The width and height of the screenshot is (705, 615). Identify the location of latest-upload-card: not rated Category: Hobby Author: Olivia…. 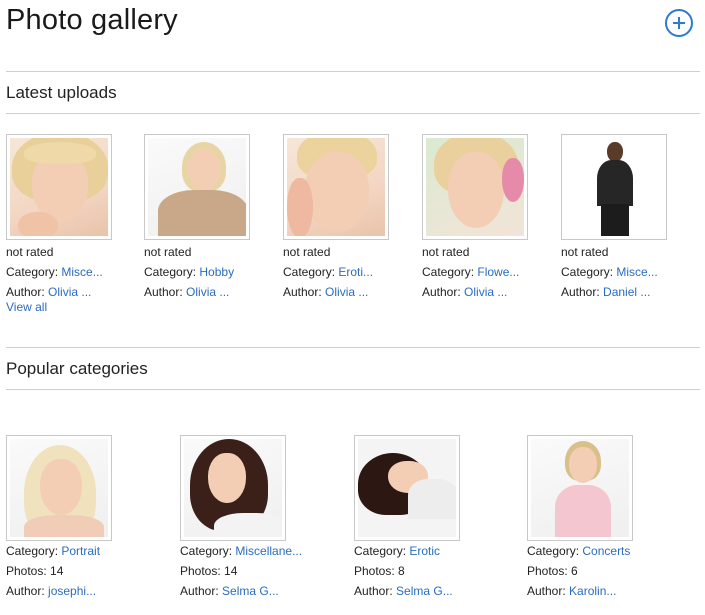
(209, 218).